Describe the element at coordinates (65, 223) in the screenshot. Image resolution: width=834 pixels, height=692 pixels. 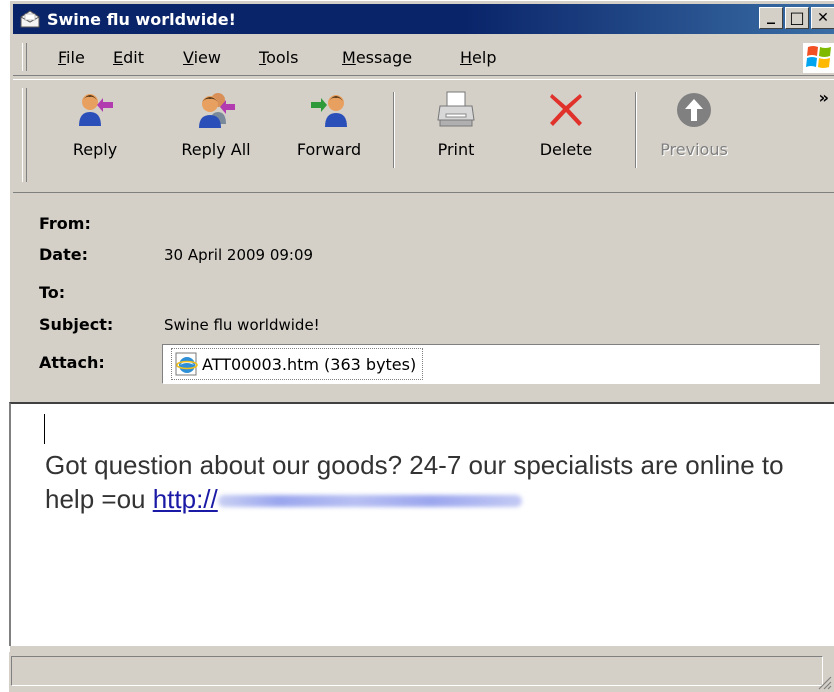
I see `from-label: From:` at that location.